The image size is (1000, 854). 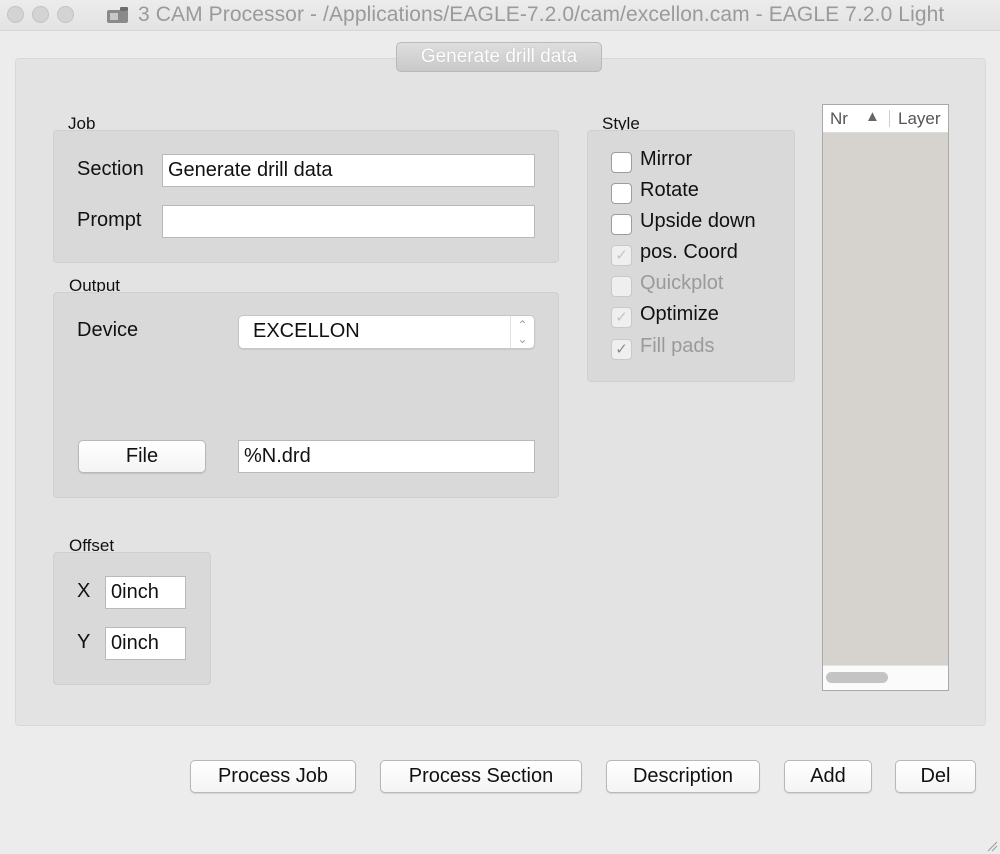 What do you see at coordinates (109, 220) in the screenshot?
I see `prompt-label: Prompt` at bounding box center [109, 220].